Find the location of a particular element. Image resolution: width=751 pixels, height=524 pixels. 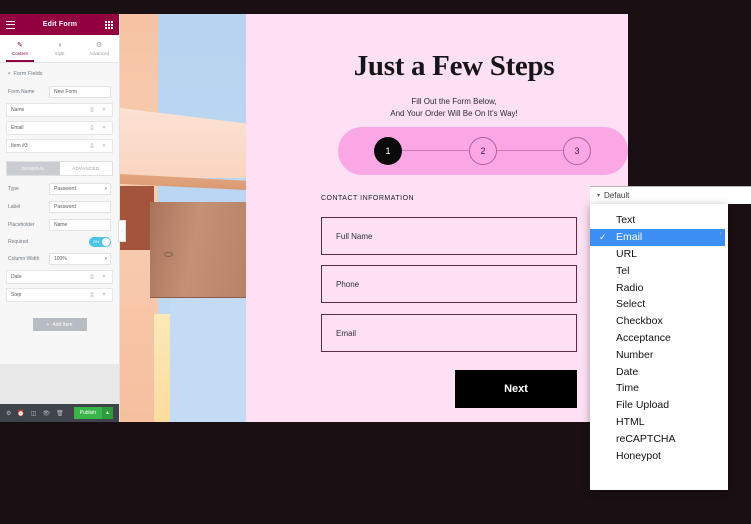

photo-lower-sky is located at coordinates (208, 360).